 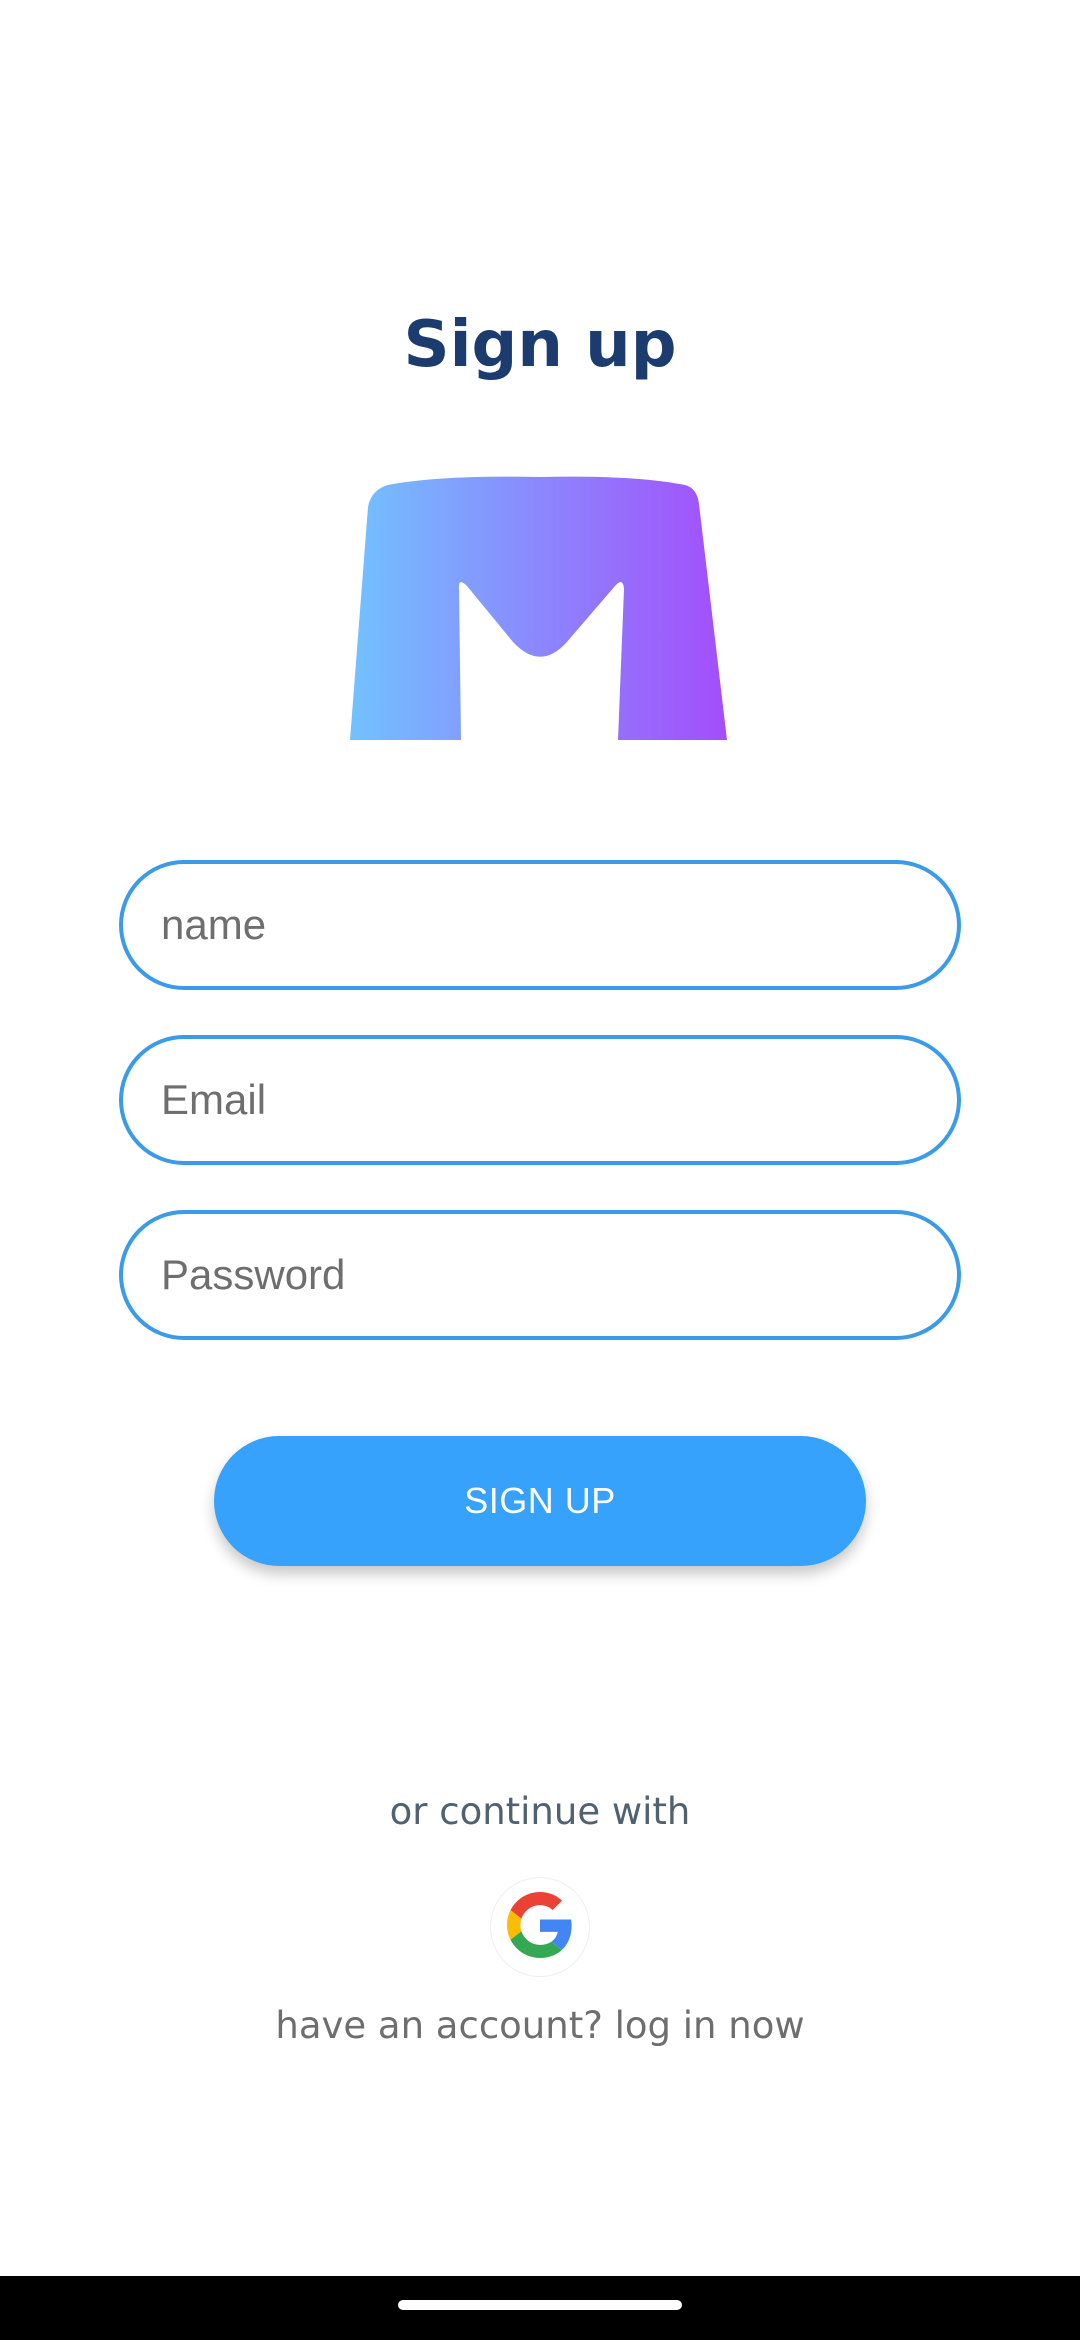 I want to click on continue-with-label: or continue with, so click(x=540, y=1811).